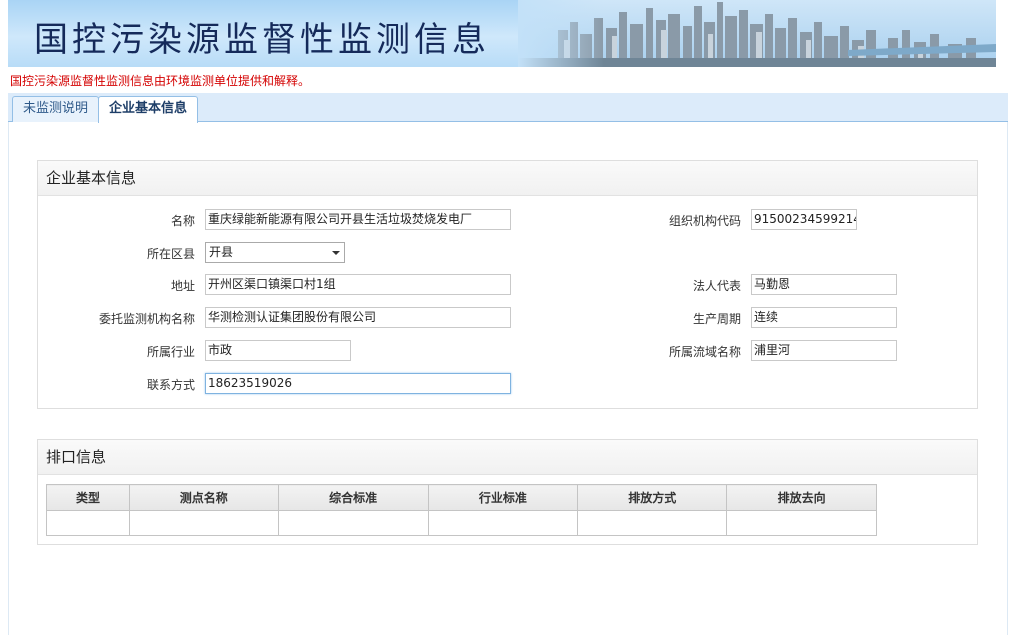 The image size is (1016, 635). What do you see at coordinates (358, 219) in the screenshot?
I see `name-field: 重庆绿能新能源有限公司开县生活垃圾焚烧发电厂` at bounding box center [358, 219].